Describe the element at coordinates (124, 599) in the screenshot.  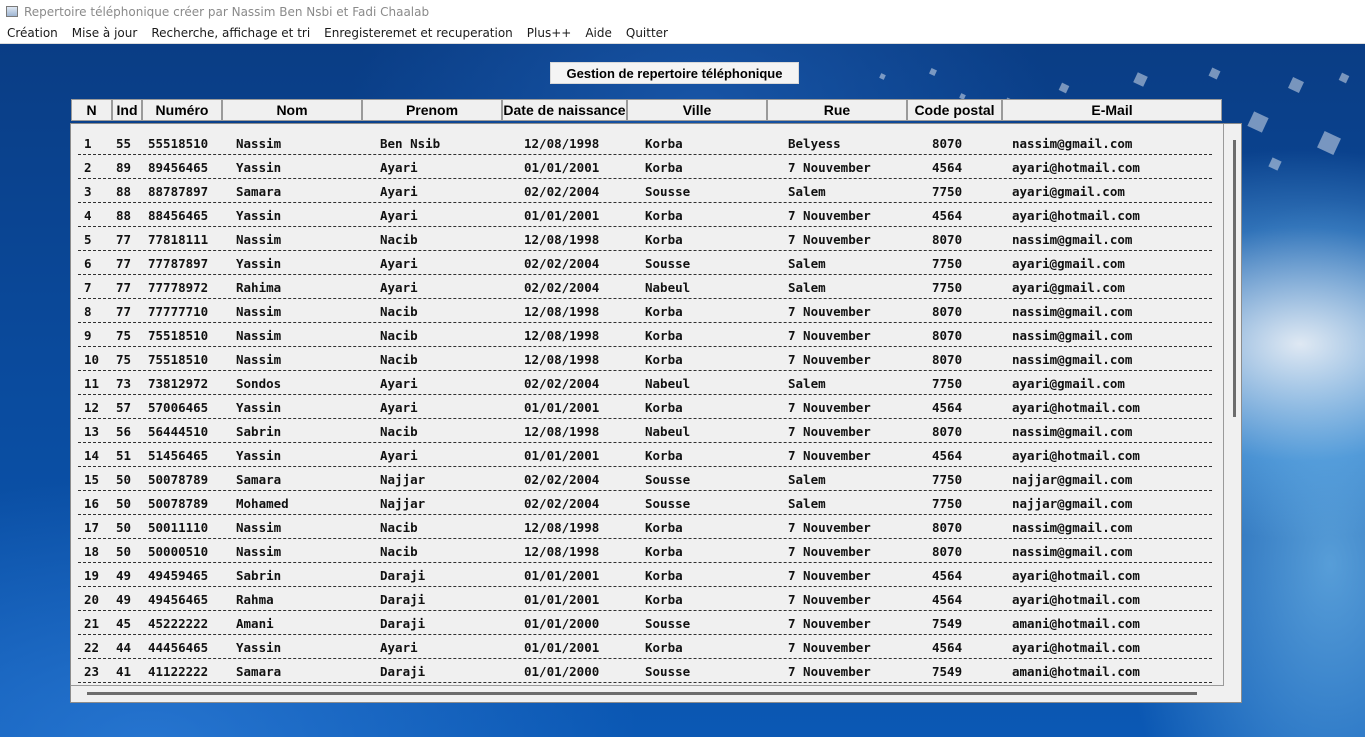
I see `col-ind-cell: 49` at that location.